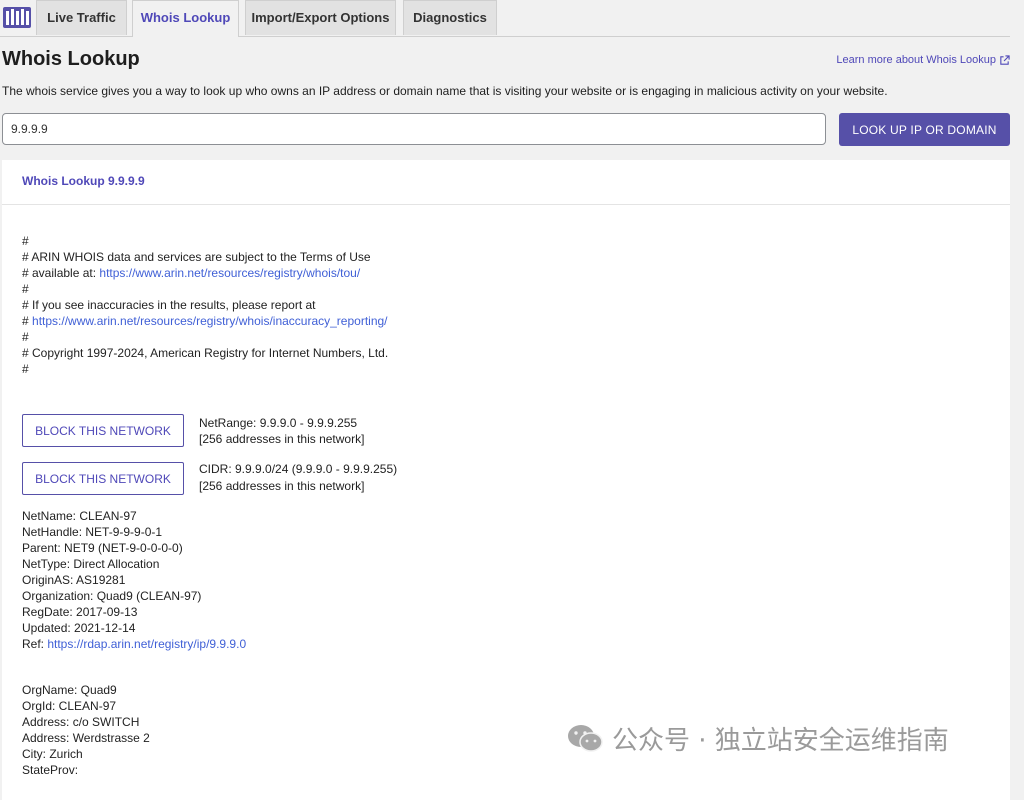 Image resolution: width=1024 pixels, height=800 pixels. I want to click on lookup-button: LOOK UP IP OR DOMAIN, so click(924, 129).